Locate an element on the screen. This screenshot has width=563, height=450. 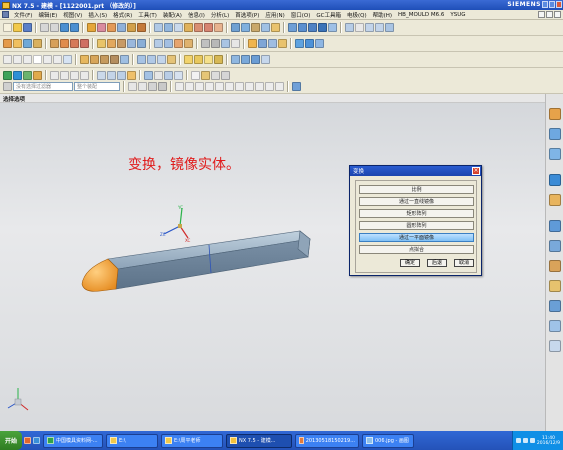
split-body-icon is located at coordinates (245, 27).